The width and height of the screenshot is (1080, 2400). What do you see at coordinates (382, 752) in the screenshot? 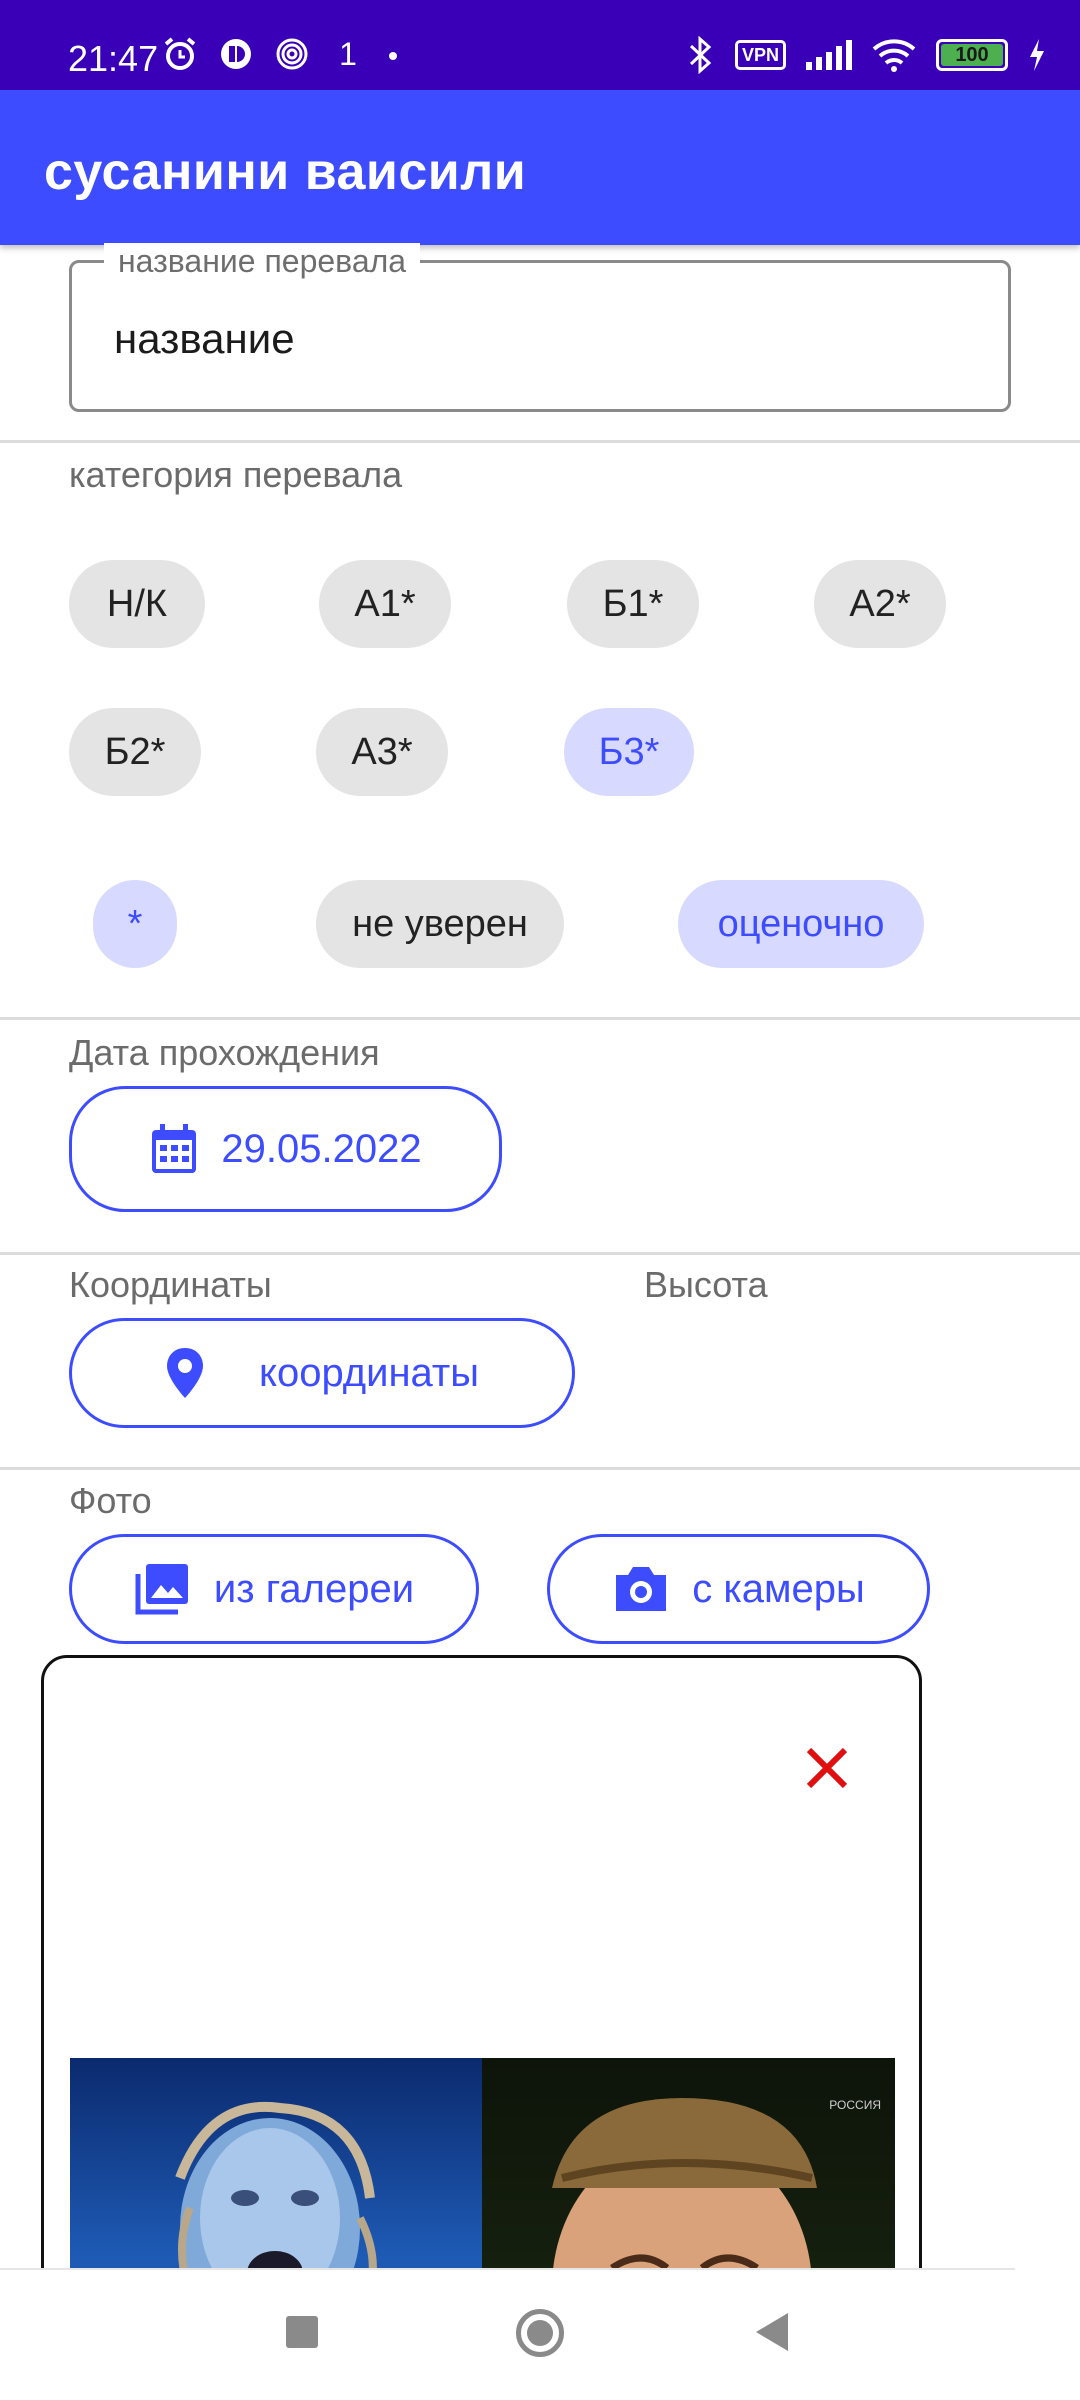
I see `chip-a3: А3*` at bounding box center [382, 752].